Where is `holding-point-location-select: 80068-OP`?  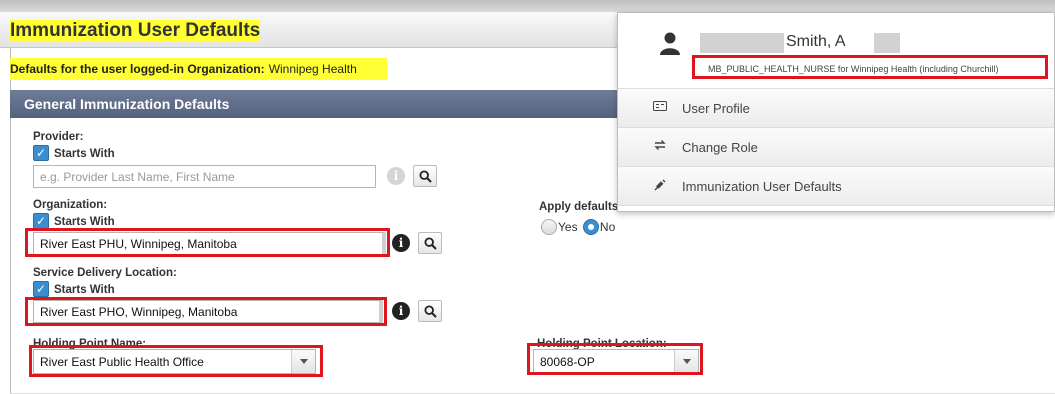 holding-point-location-select: 80068-OP is located at coordinates (616, 361).